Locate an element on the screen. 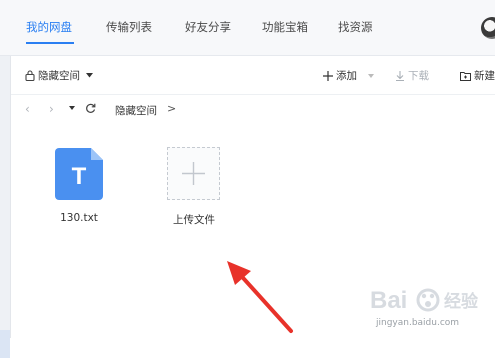 The height and width of the screenshot is (358, 495). avatar is located at coordinates (488, 28).